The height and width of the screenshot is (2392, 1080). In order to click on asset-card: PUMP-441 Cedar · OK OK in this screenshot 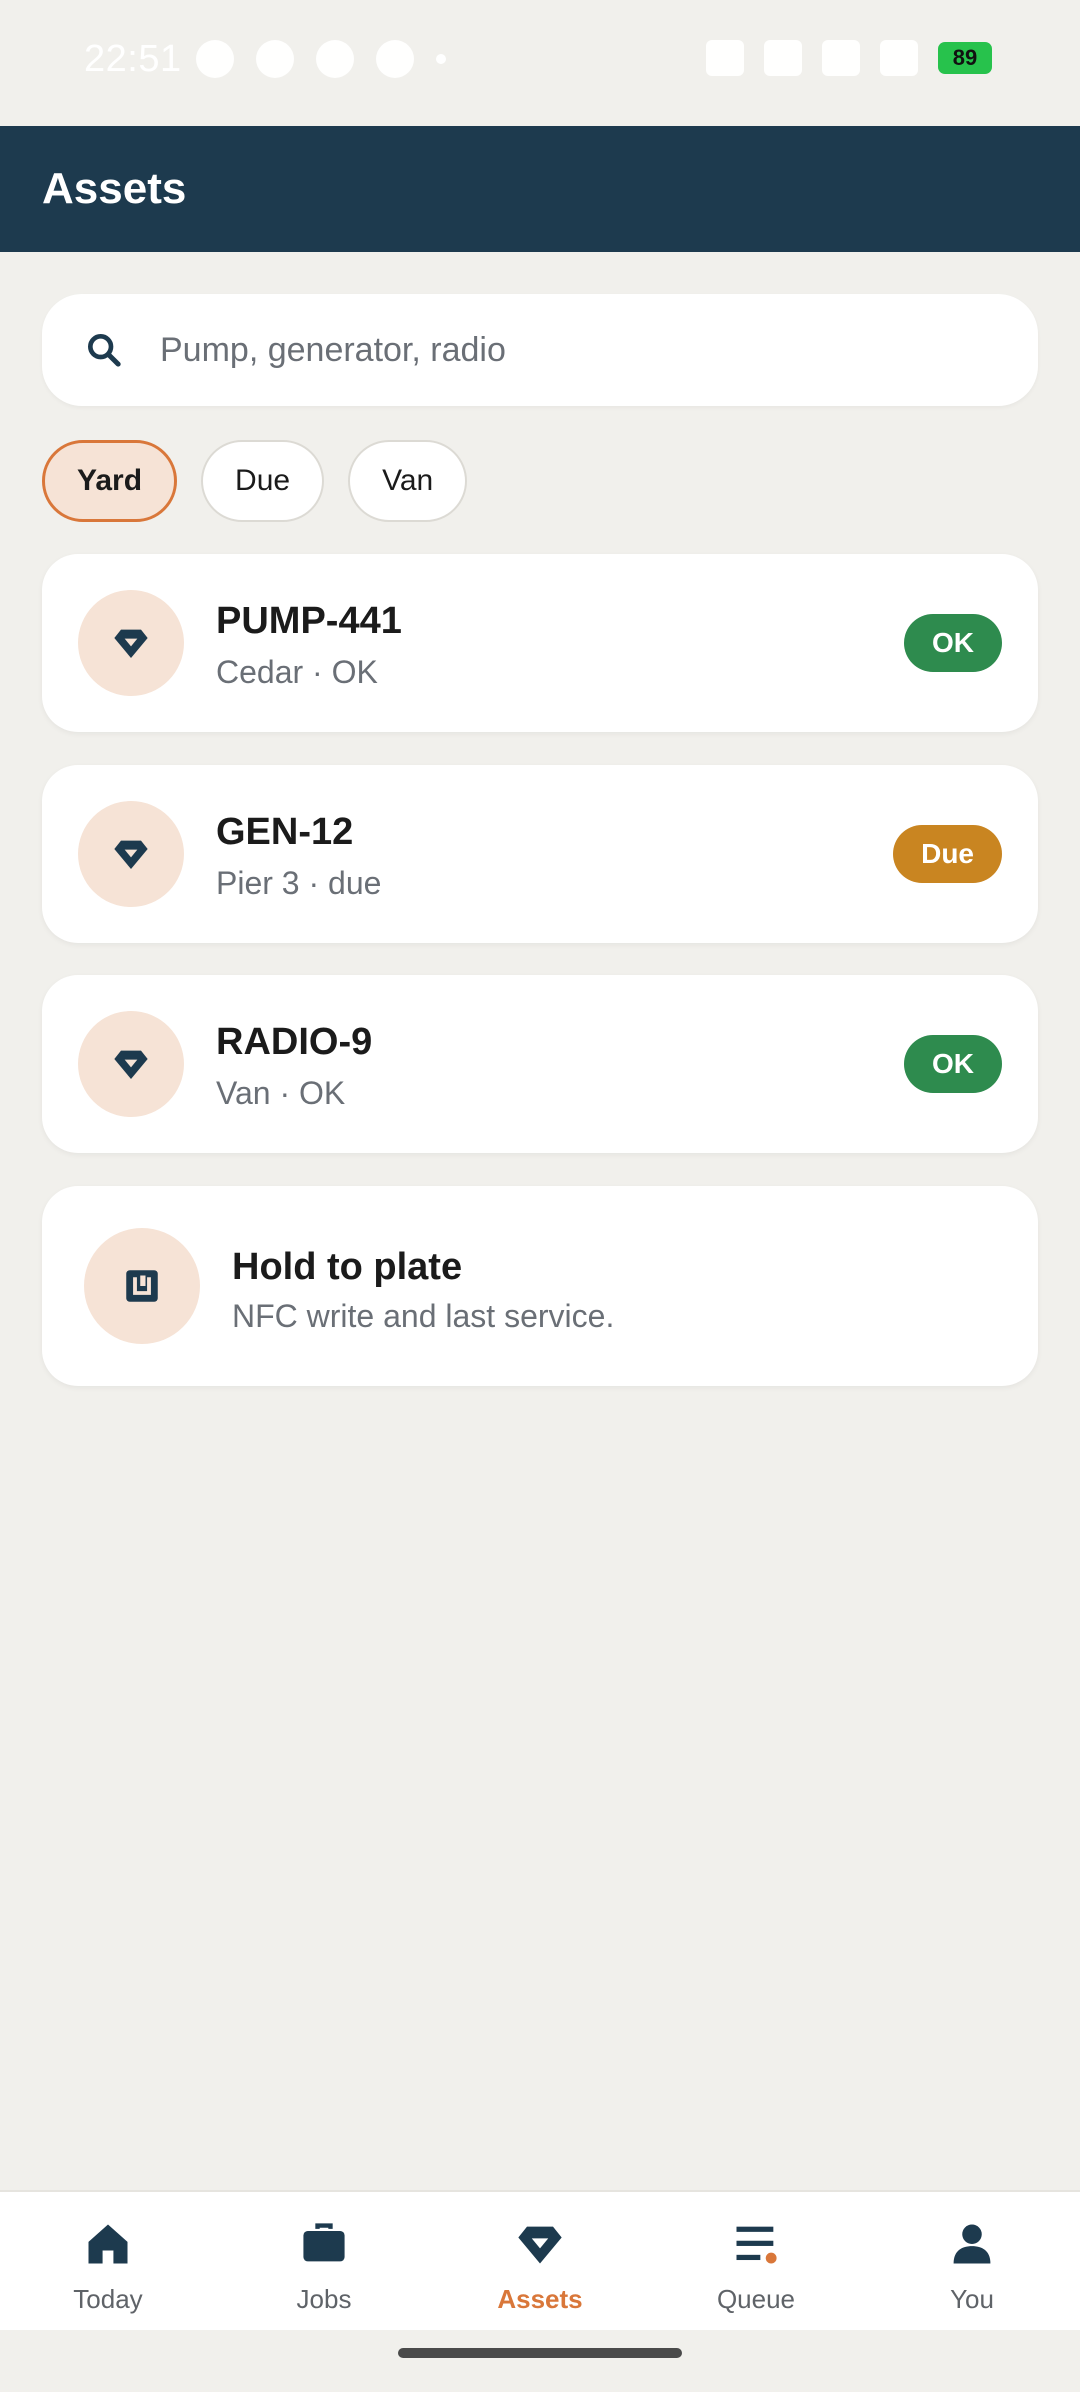, I will do `click(540, 643)`.